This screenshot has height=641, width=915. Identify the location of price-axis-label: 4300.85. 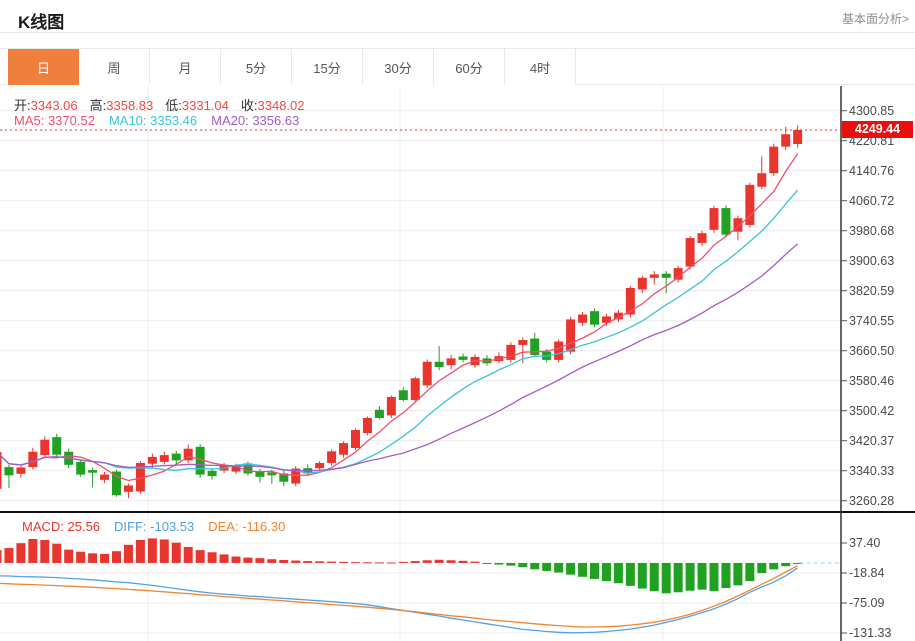
(872, 110).